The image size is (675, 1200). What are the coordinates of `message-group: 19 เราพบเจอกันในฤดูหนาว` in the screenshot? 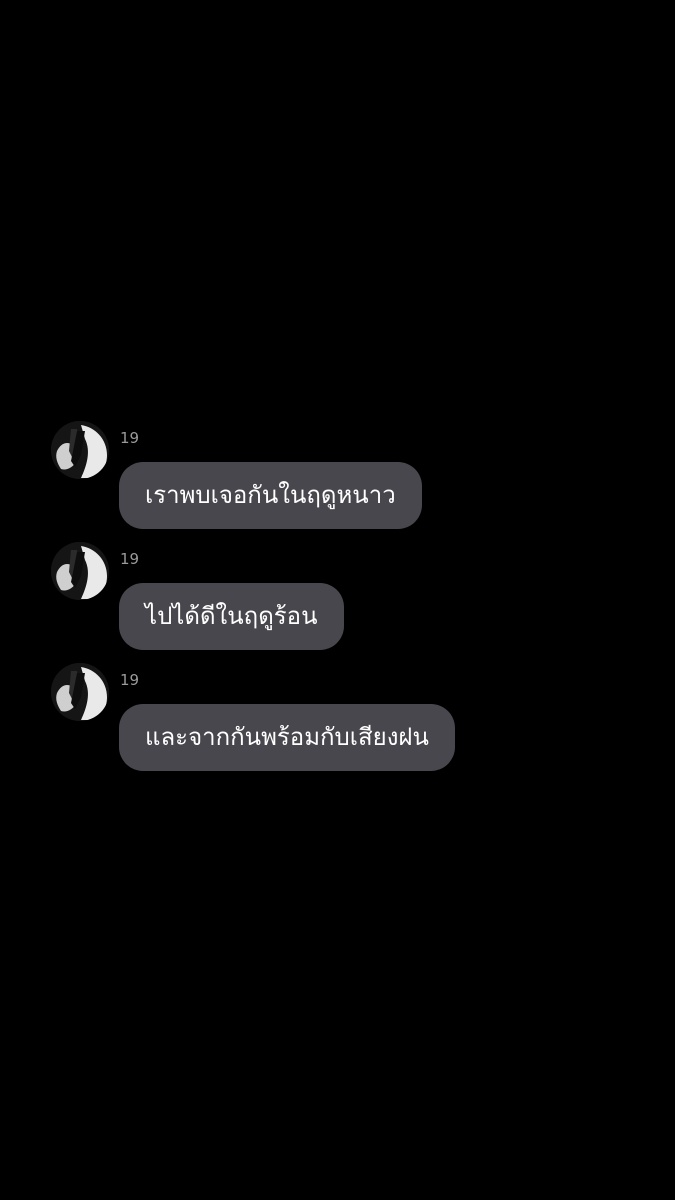 It's located at (337, 477).